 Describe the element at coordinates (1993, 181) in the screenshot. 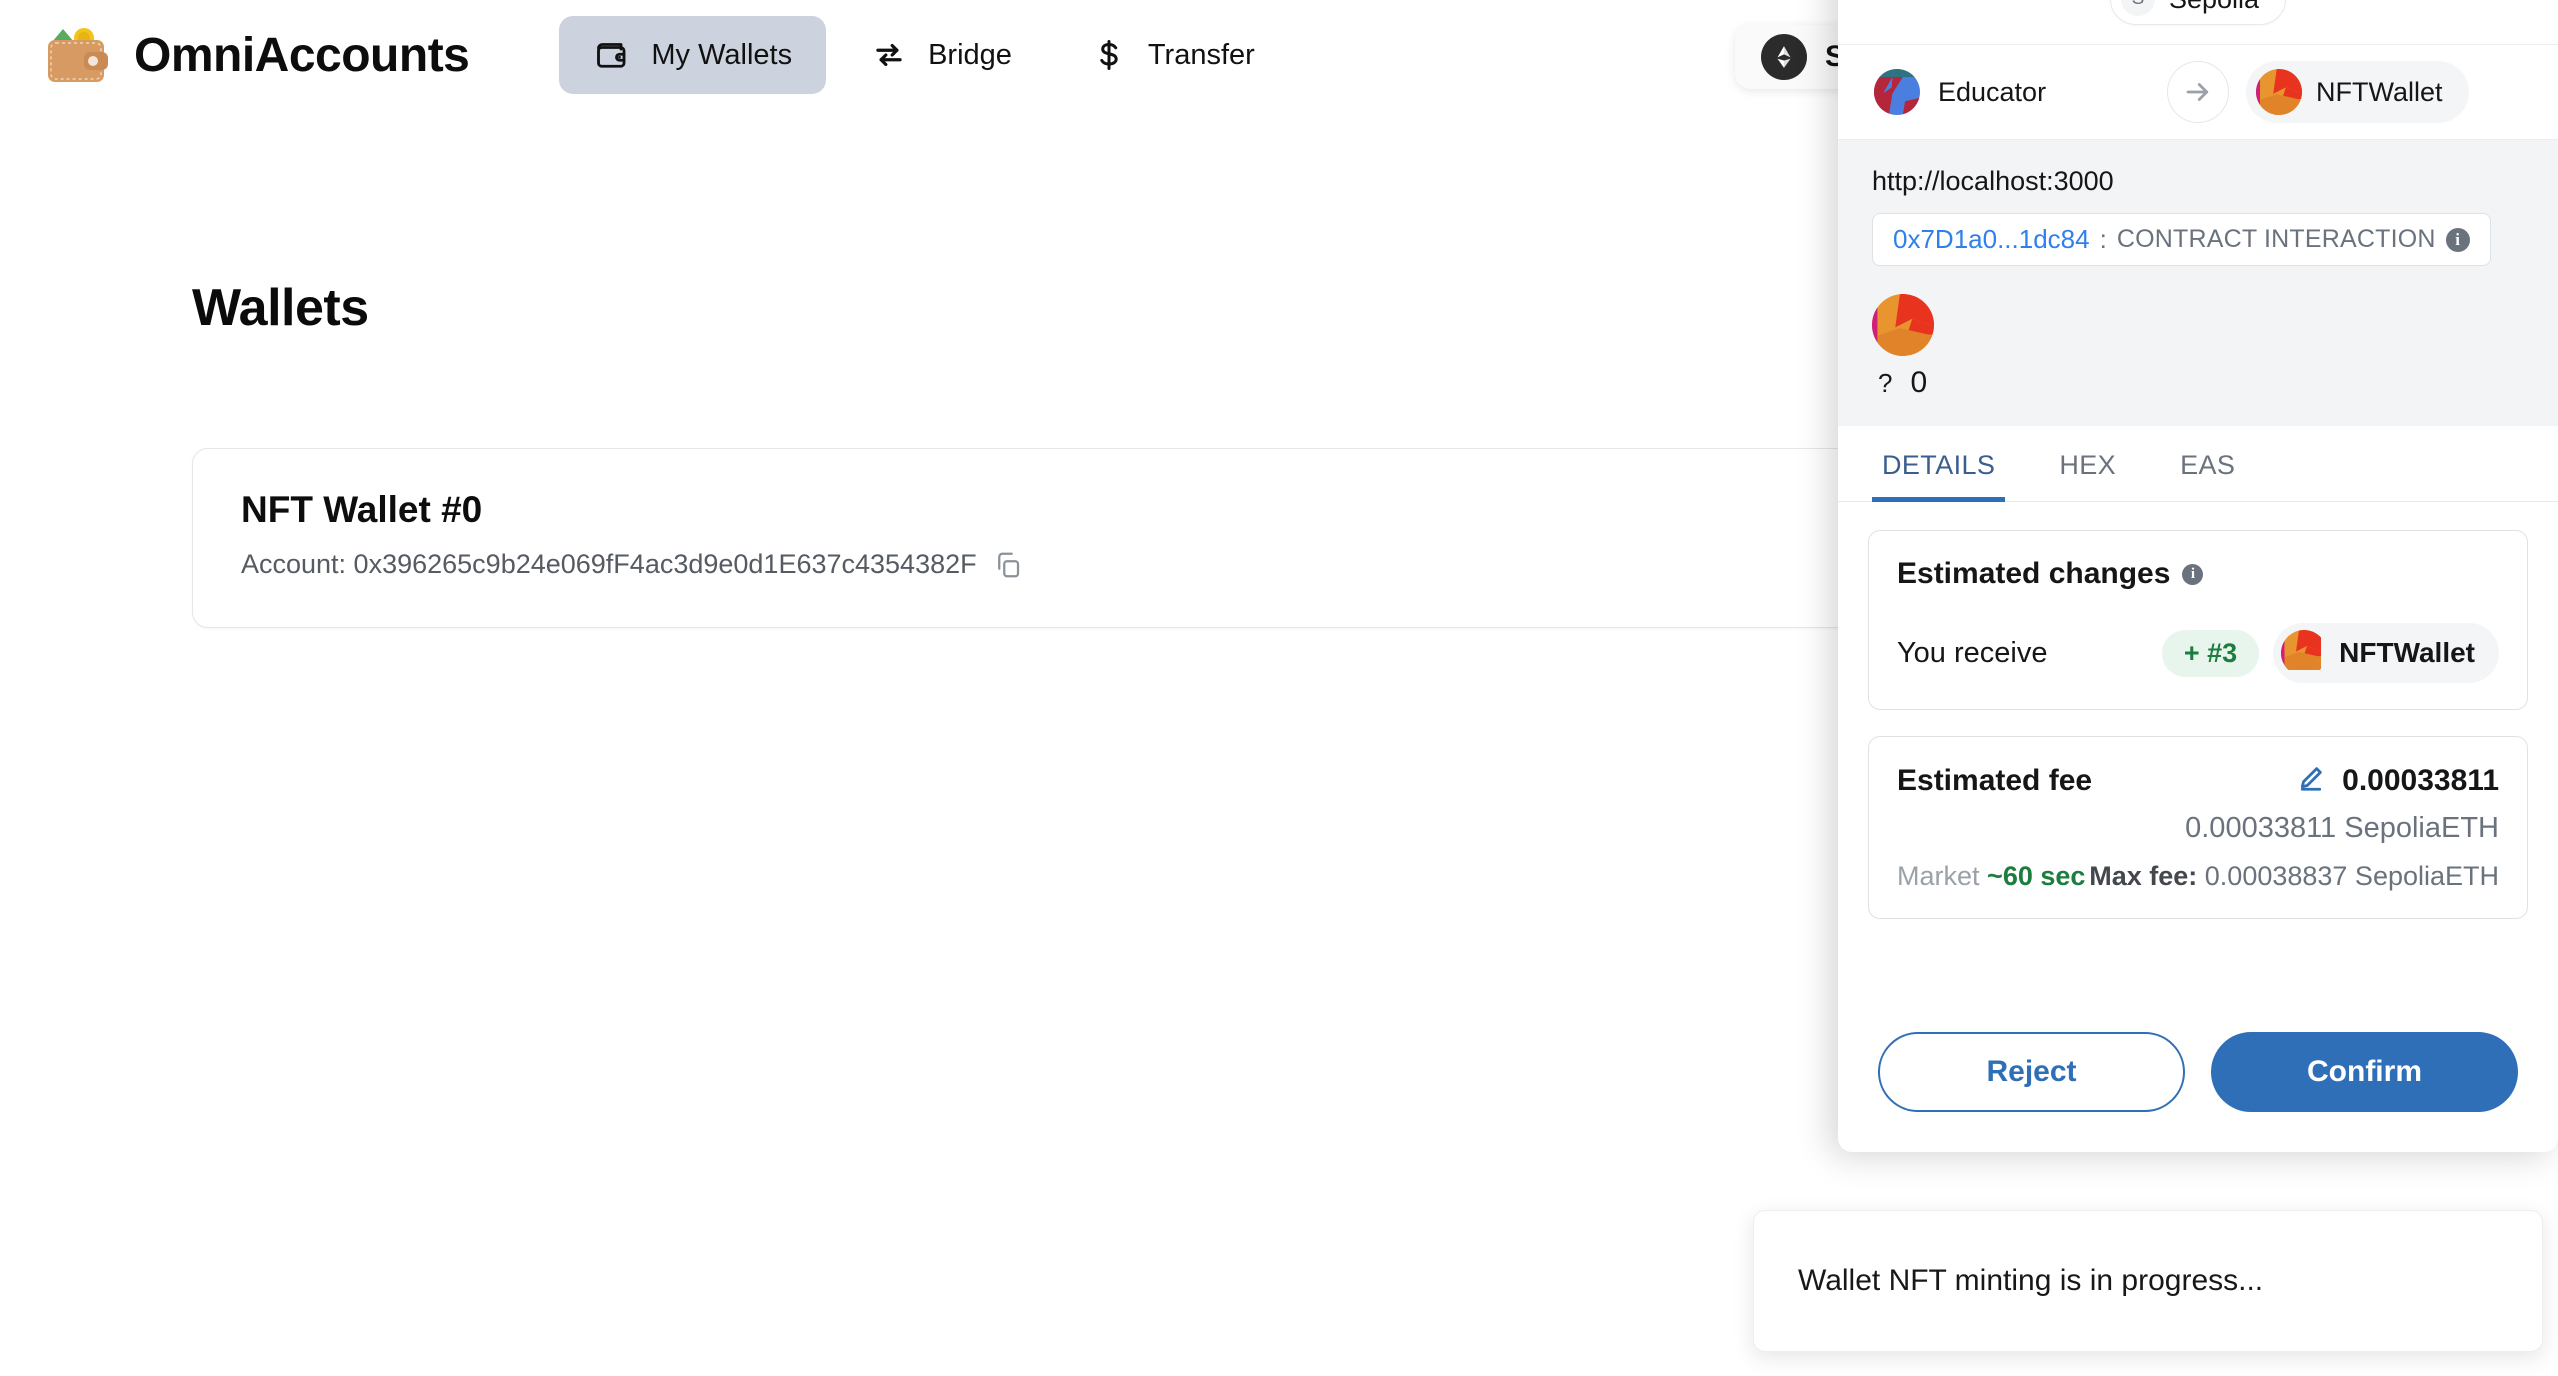

I see `origin-url: http://localhost:3000` at that location.